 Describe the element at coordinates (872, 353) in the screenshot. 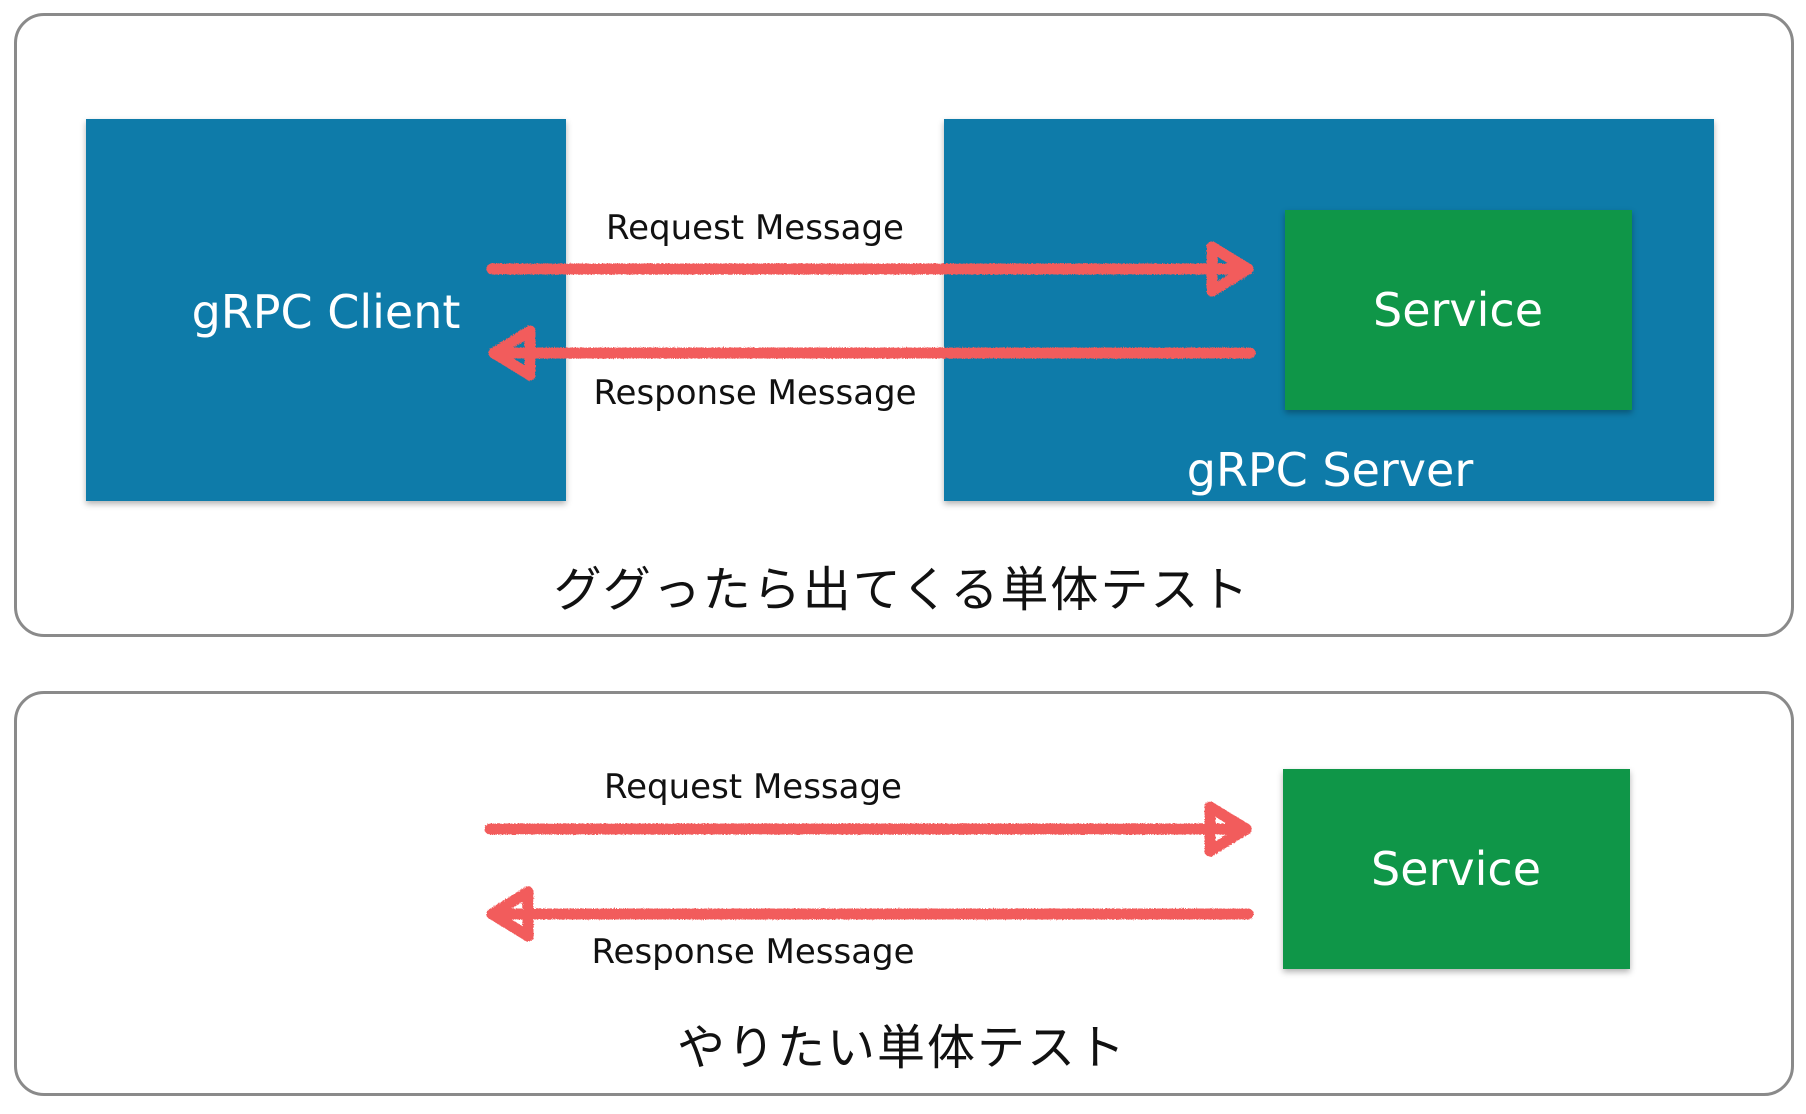

I see `response-arrow-top` at that location.